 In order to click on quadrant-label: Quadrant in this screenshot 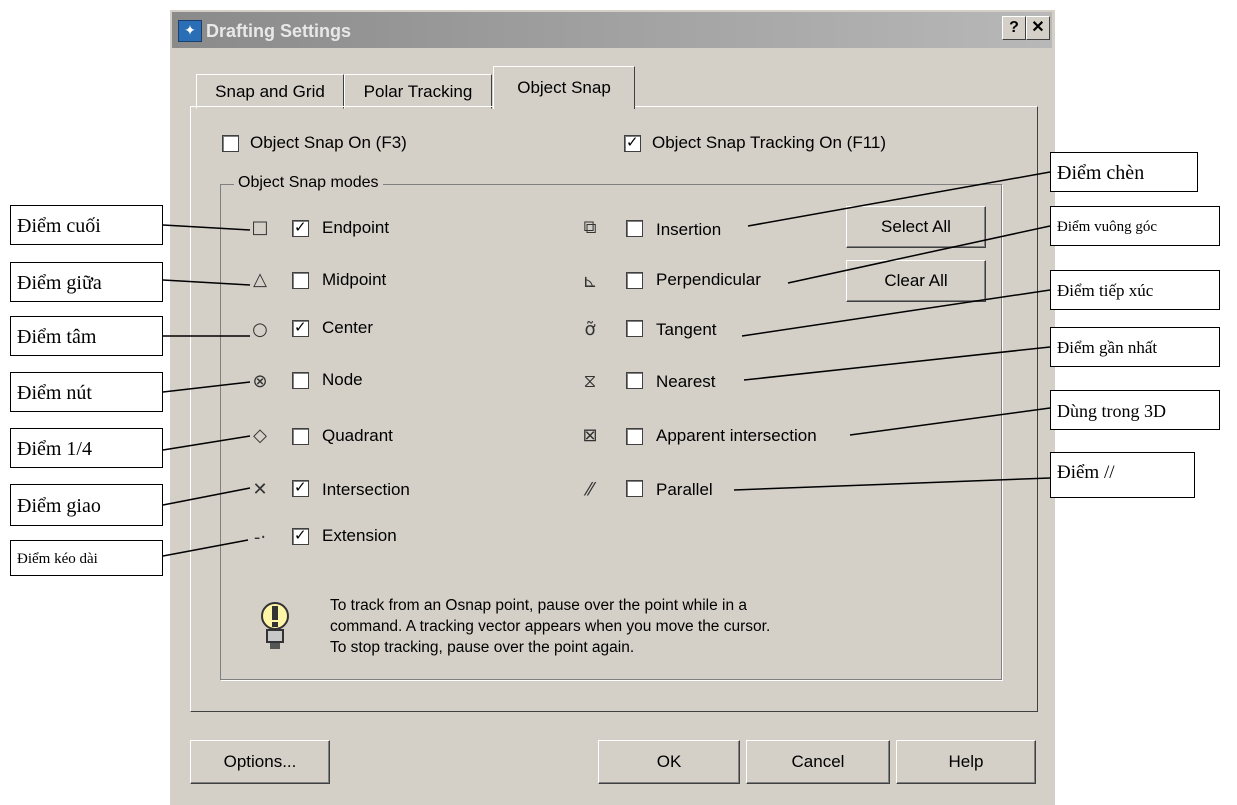, I will do `click(357, 435)`.